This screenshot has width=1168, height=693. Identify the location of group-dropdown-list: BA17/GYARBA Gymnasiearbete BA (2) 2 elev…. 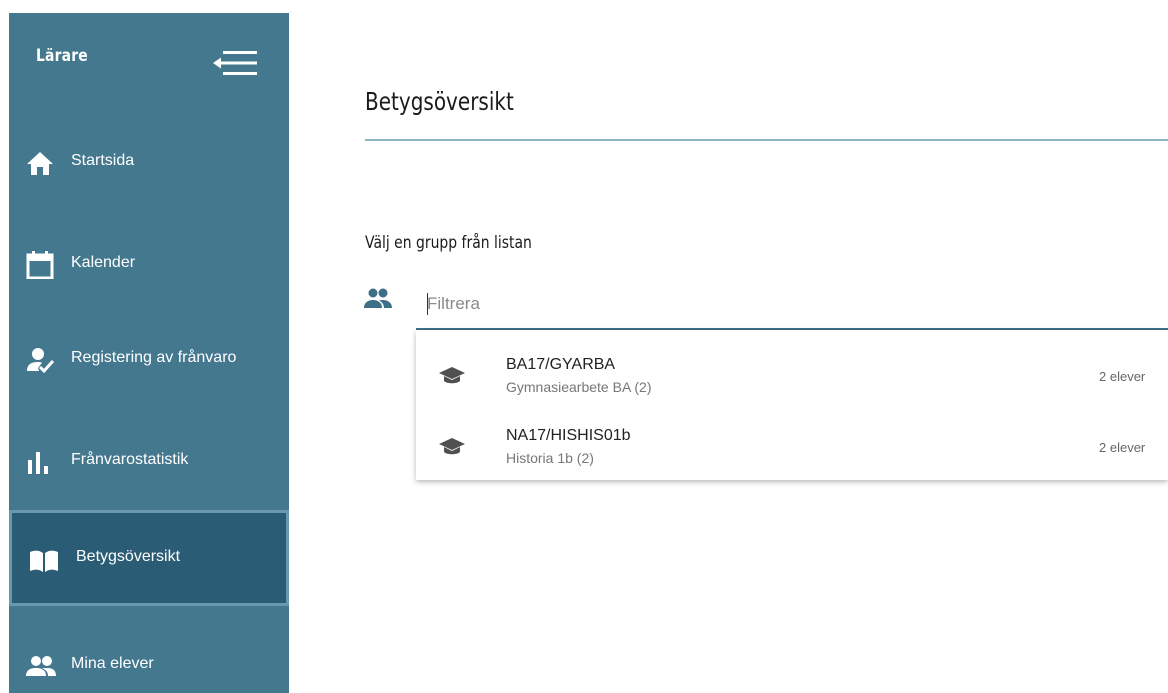
(792, 405).